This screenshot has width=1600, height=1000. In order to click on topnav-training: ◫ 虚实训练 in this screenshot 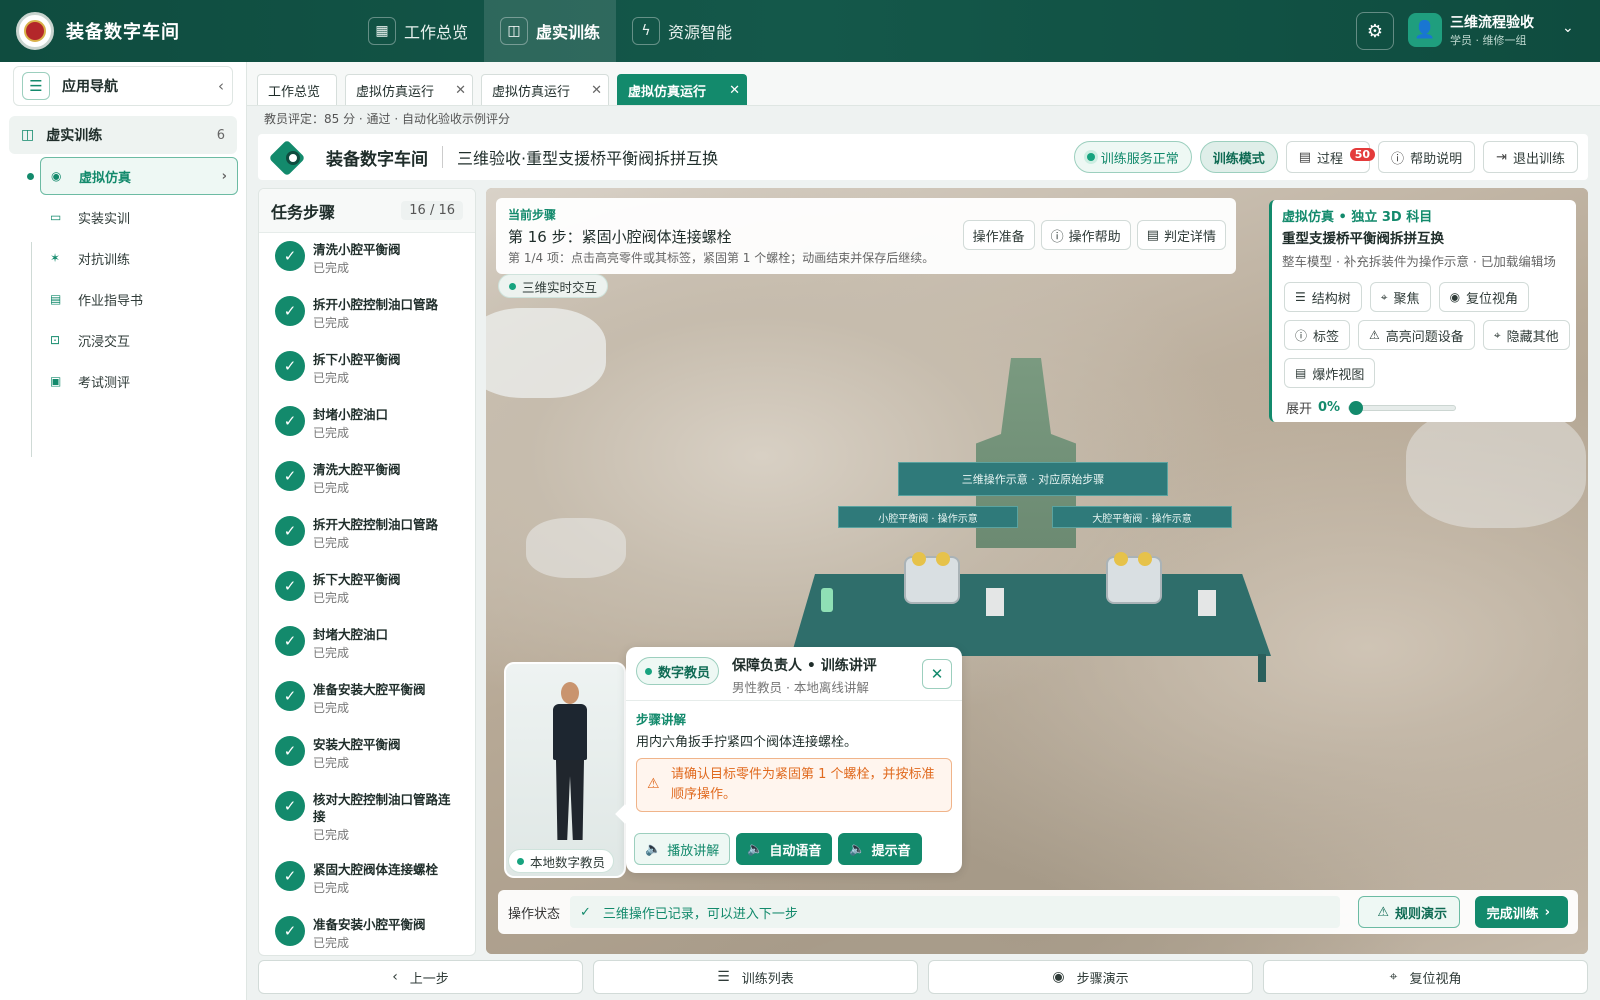, I will do `click(550, 31)`.